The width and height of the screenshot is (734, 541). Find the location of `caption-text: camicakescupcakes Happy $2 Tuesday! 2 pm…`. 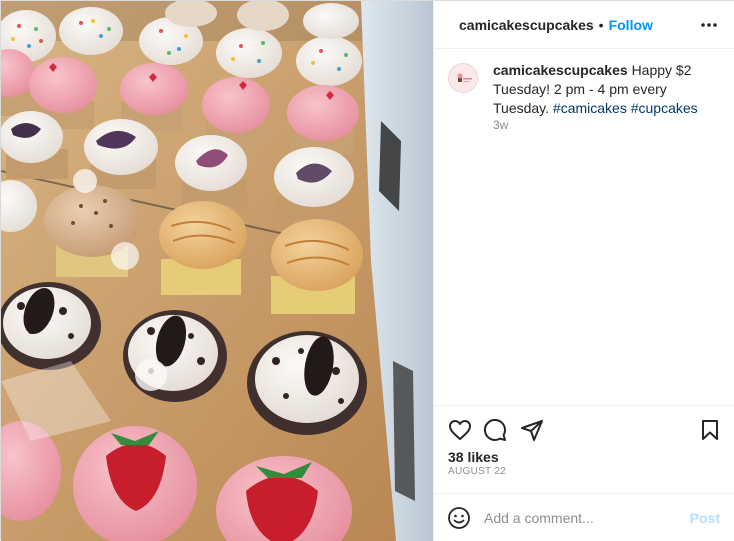

caption-text: camicakescupcakes Happy $2 Tuesday! 2 pm… is located at coordinates (608, 89).